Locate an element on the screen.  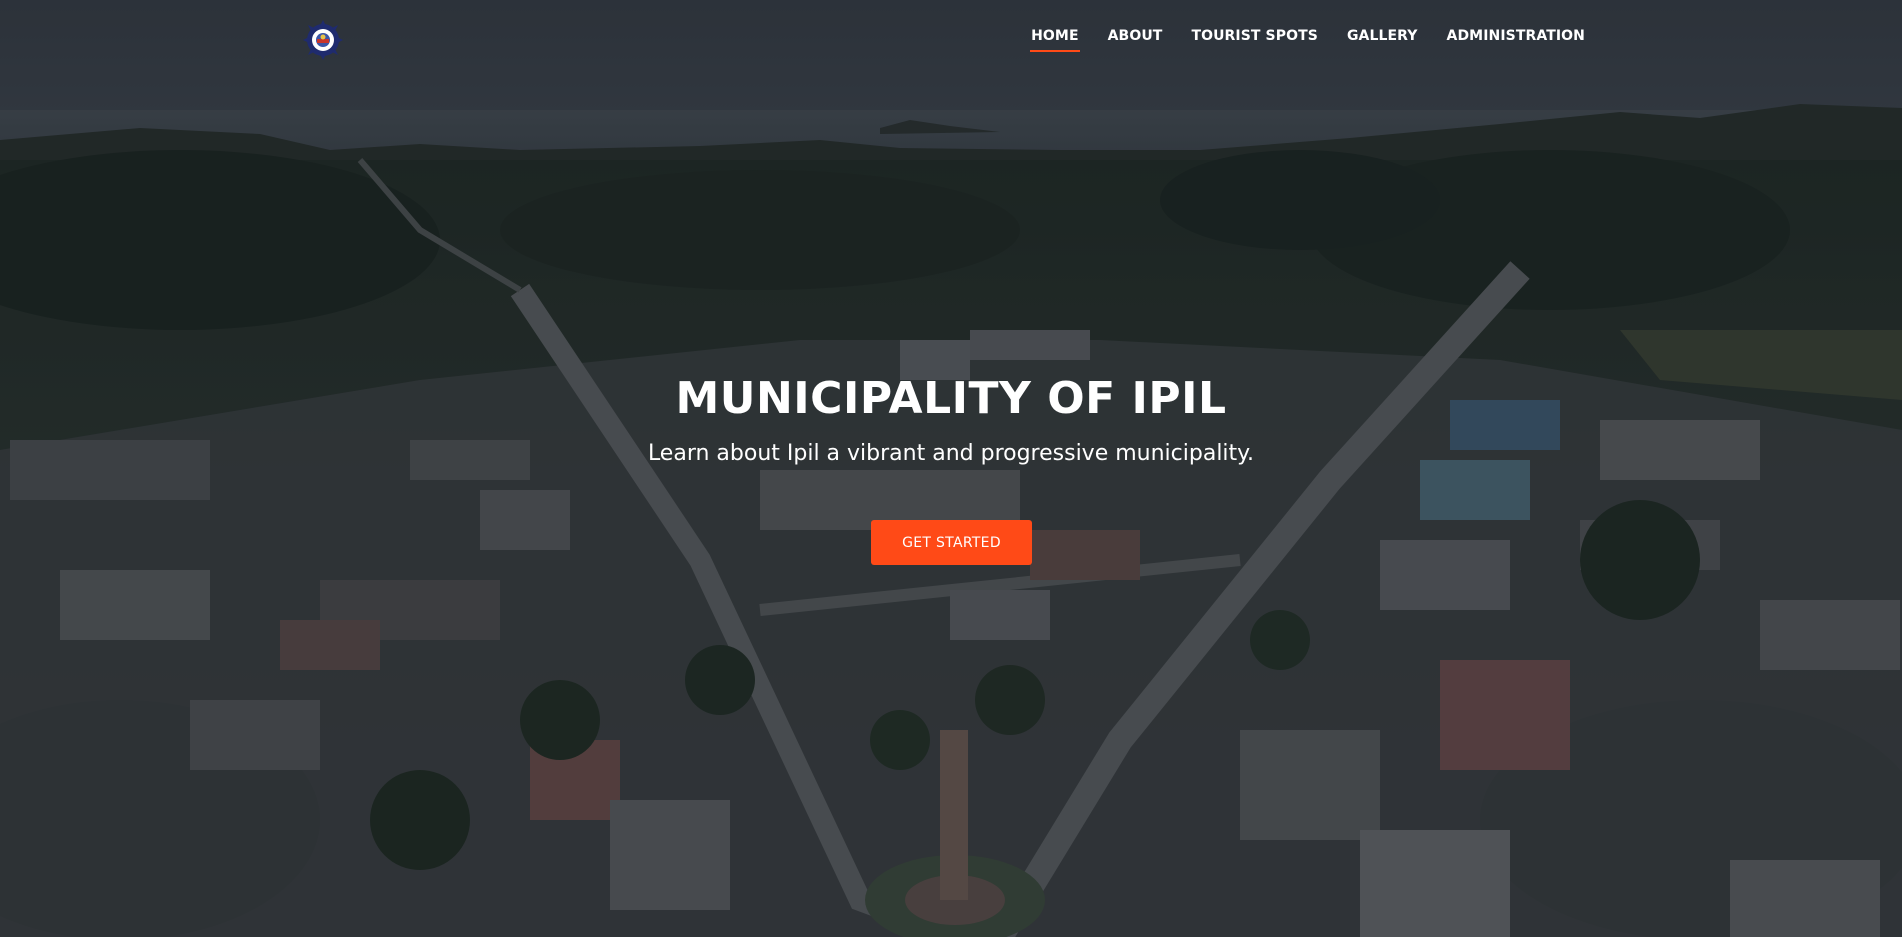
municipal-seal-icon is located at coordinates (323, 40).